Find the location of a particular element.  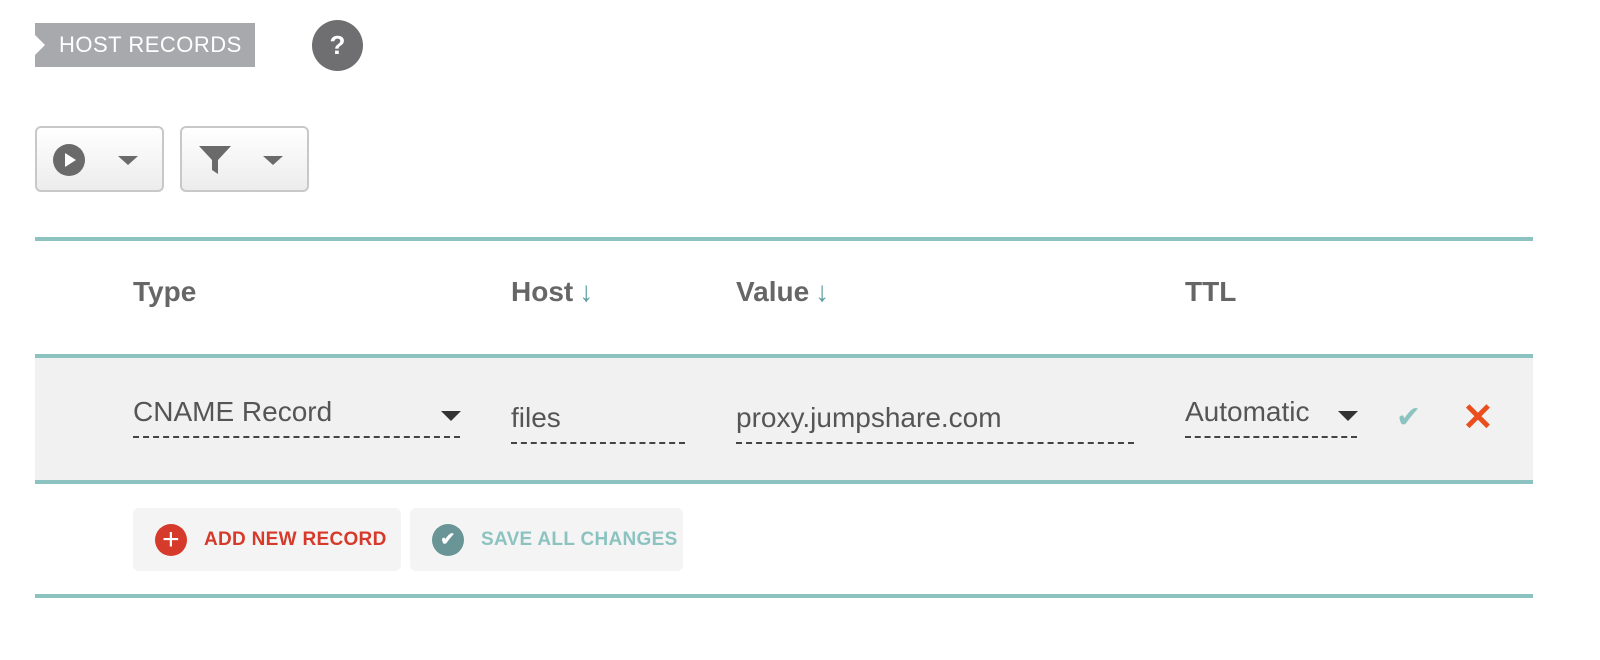

column-header-type: Type is located at coordinates (167, 292).